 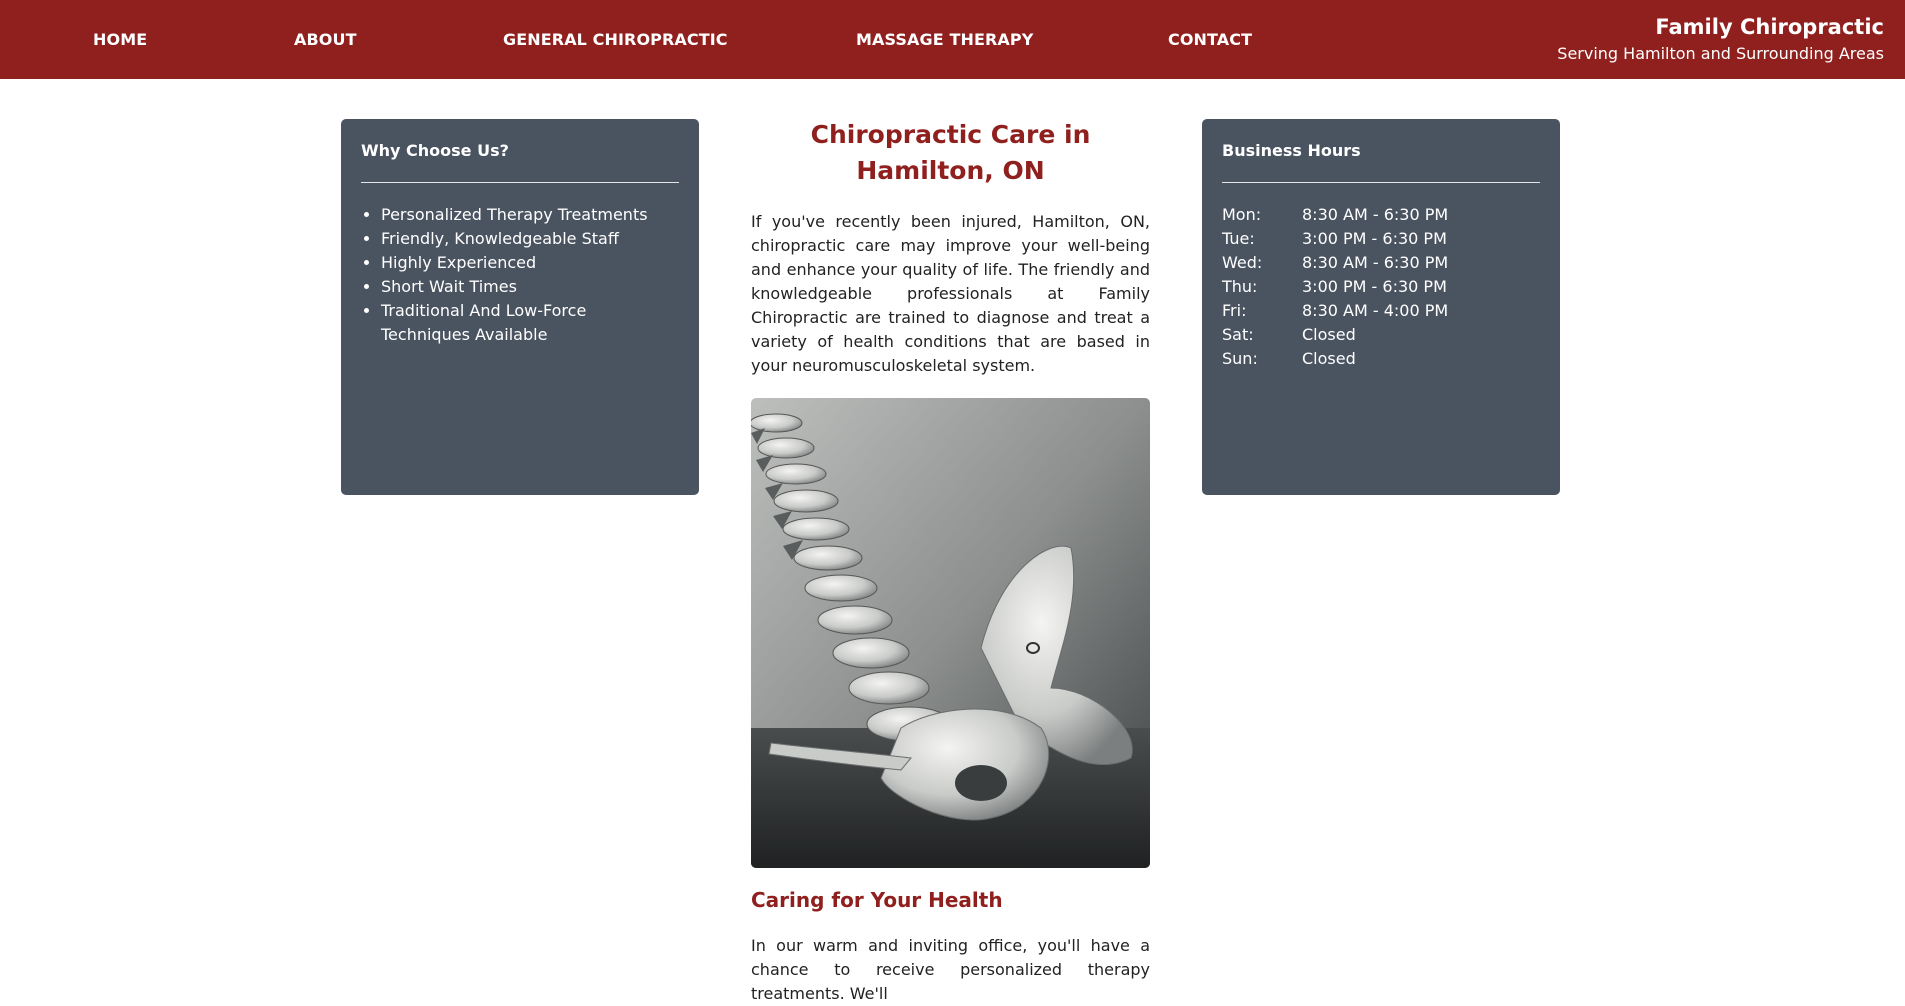 What do you see at coordinates (615, 39) in the screenshot?
I see `nav-general-chiropractic-link: GENERAL CHIROPRACTIC` at bounding box center [615, 39].